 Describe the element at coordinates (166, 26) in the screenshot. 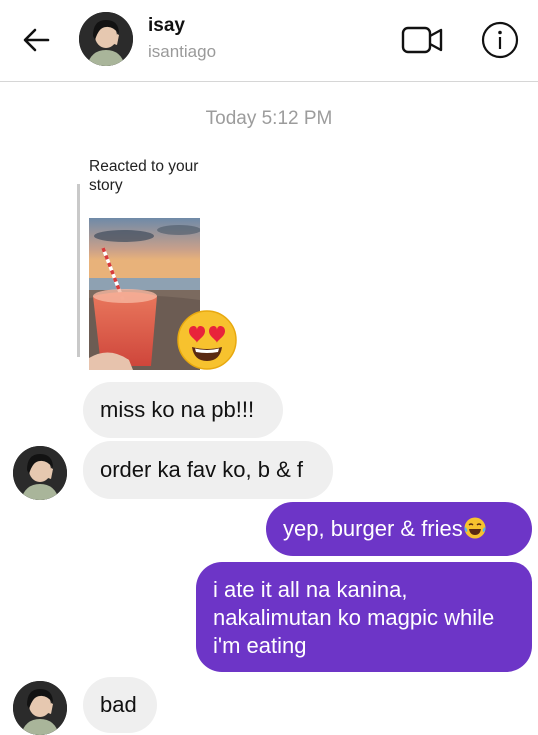

I see `contact-name: isay` at that location.